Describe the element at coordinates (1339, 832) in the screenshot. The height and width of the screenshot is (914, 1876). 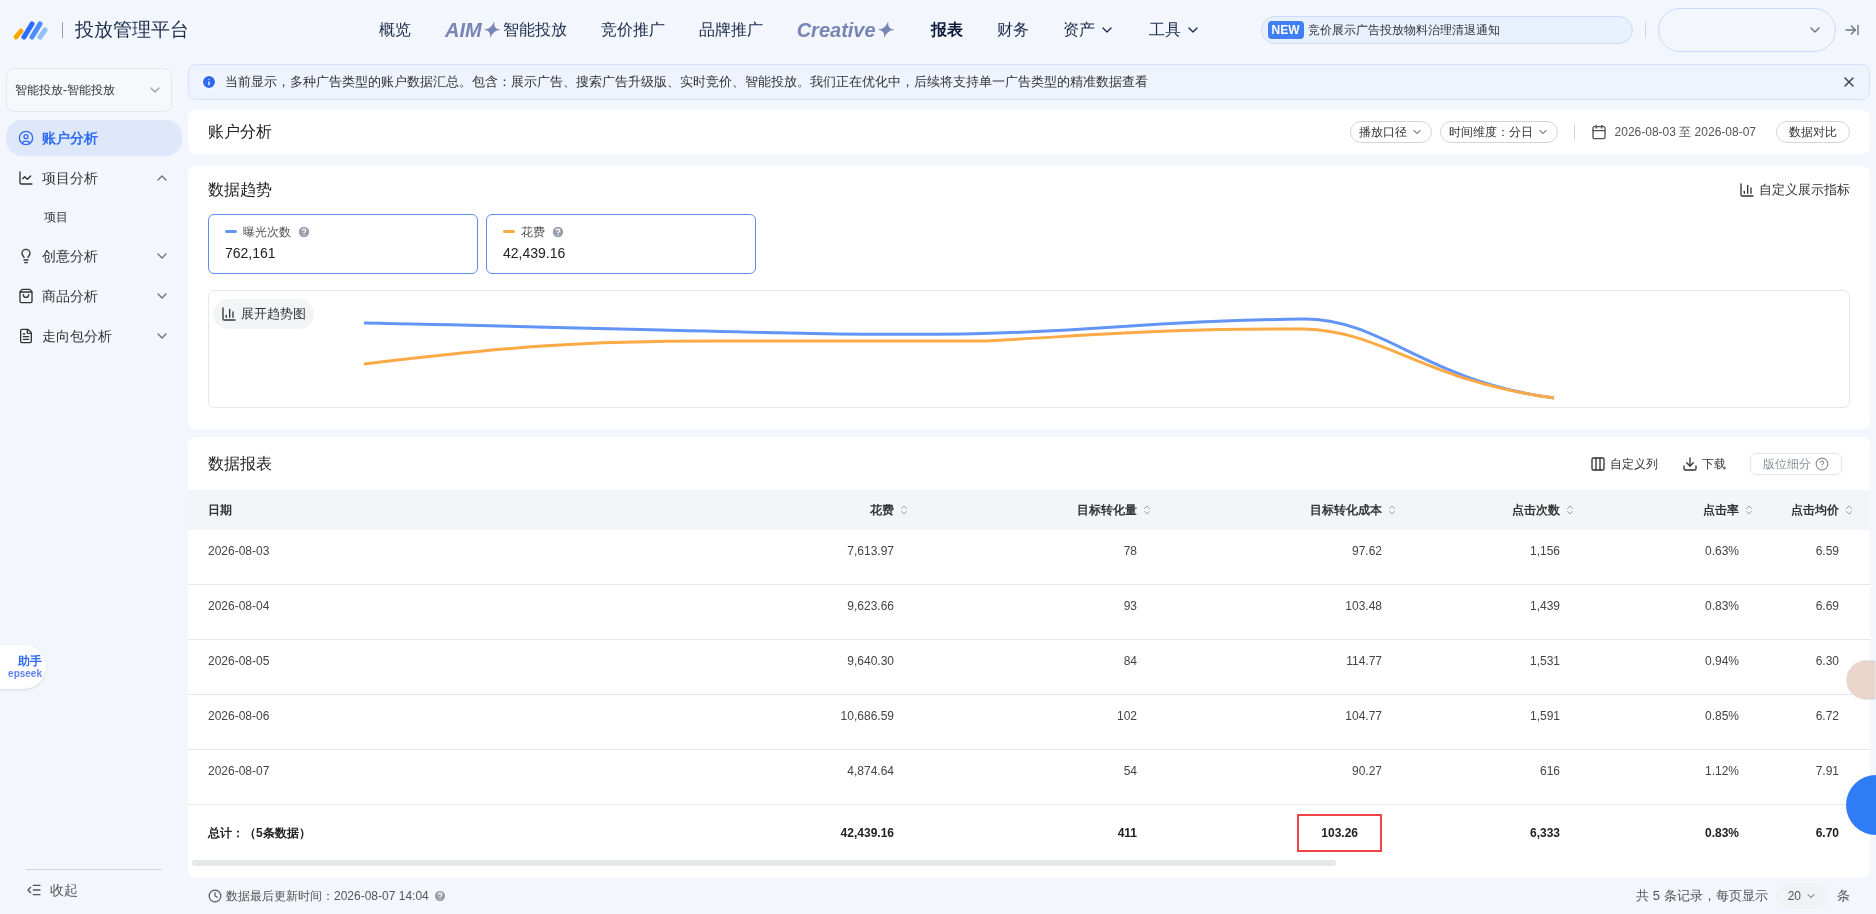
I see `total-cell: 103.26` at that location.